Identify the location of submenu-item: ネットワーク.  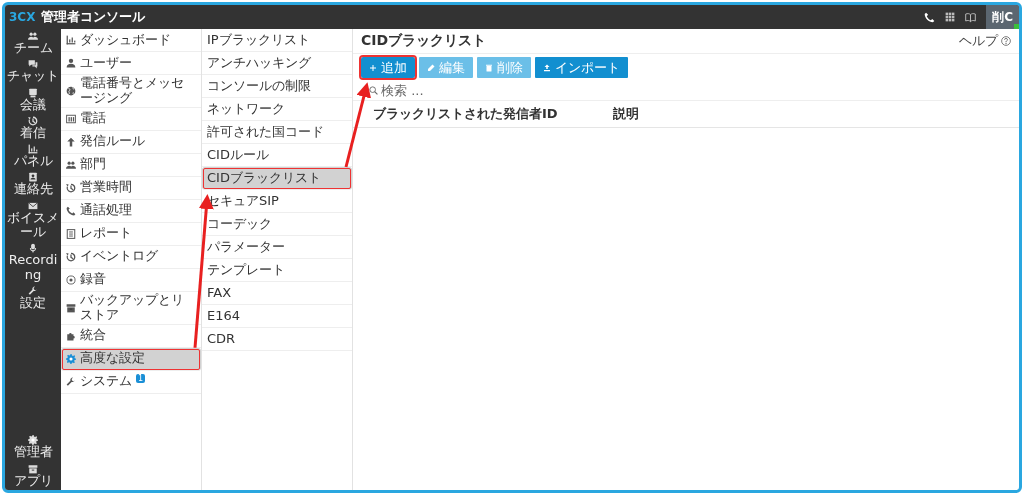
(277, 109).